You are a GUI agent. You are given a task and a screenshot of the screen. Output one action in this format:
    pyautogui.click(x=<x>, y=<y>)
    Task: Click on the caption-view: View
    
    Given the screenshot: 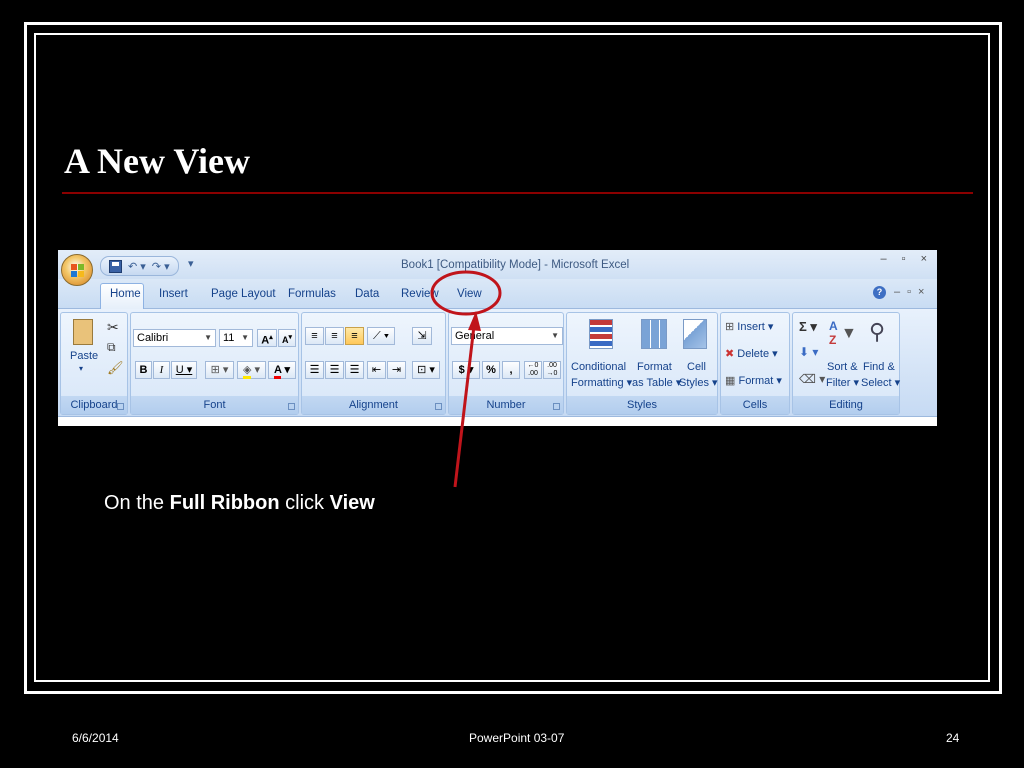 What is the action you would take?
    pyautogui.click(x=352, y=503)
    